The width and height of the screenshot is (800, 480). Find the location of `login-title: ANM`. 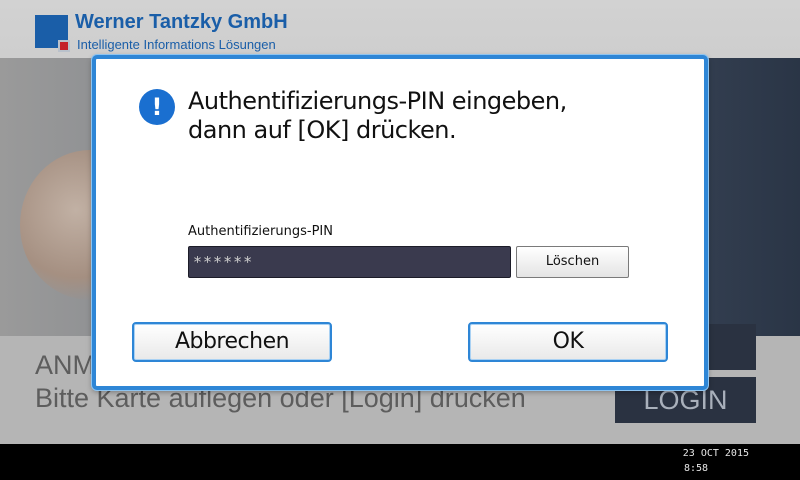

login-title: ANM is located at coordinates (65, 365).